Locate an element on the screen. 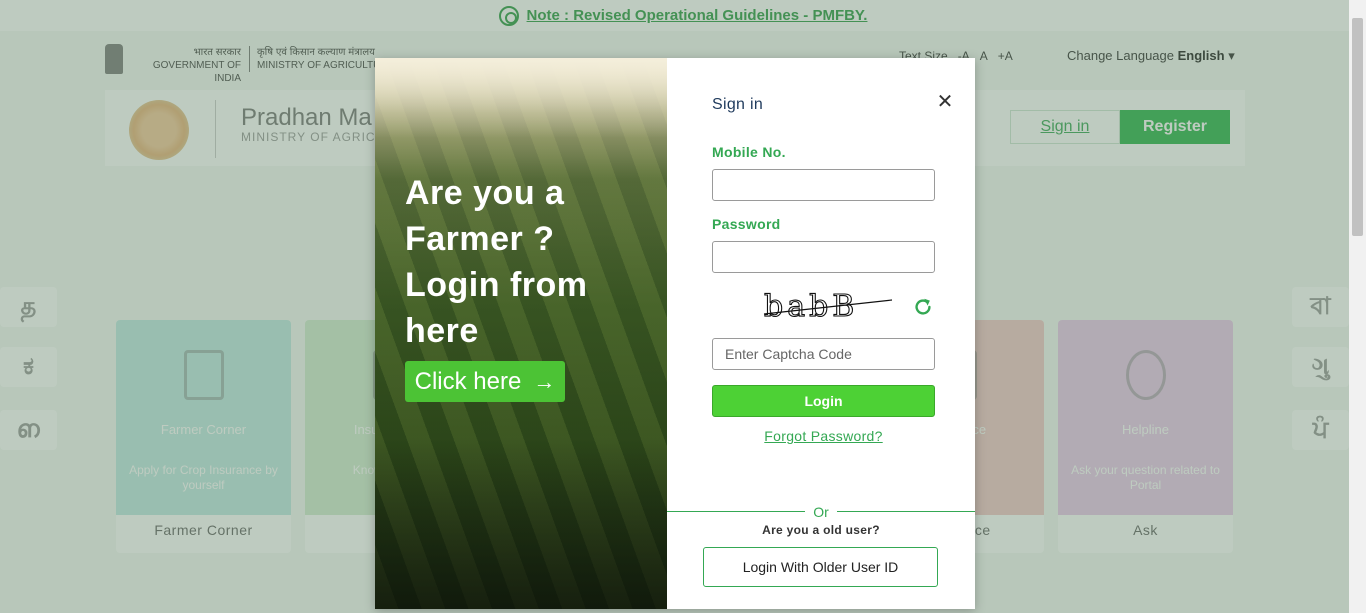 This screenshot has height=613, width=1366. form-title: Sign in is located at coordinates (738, 104).